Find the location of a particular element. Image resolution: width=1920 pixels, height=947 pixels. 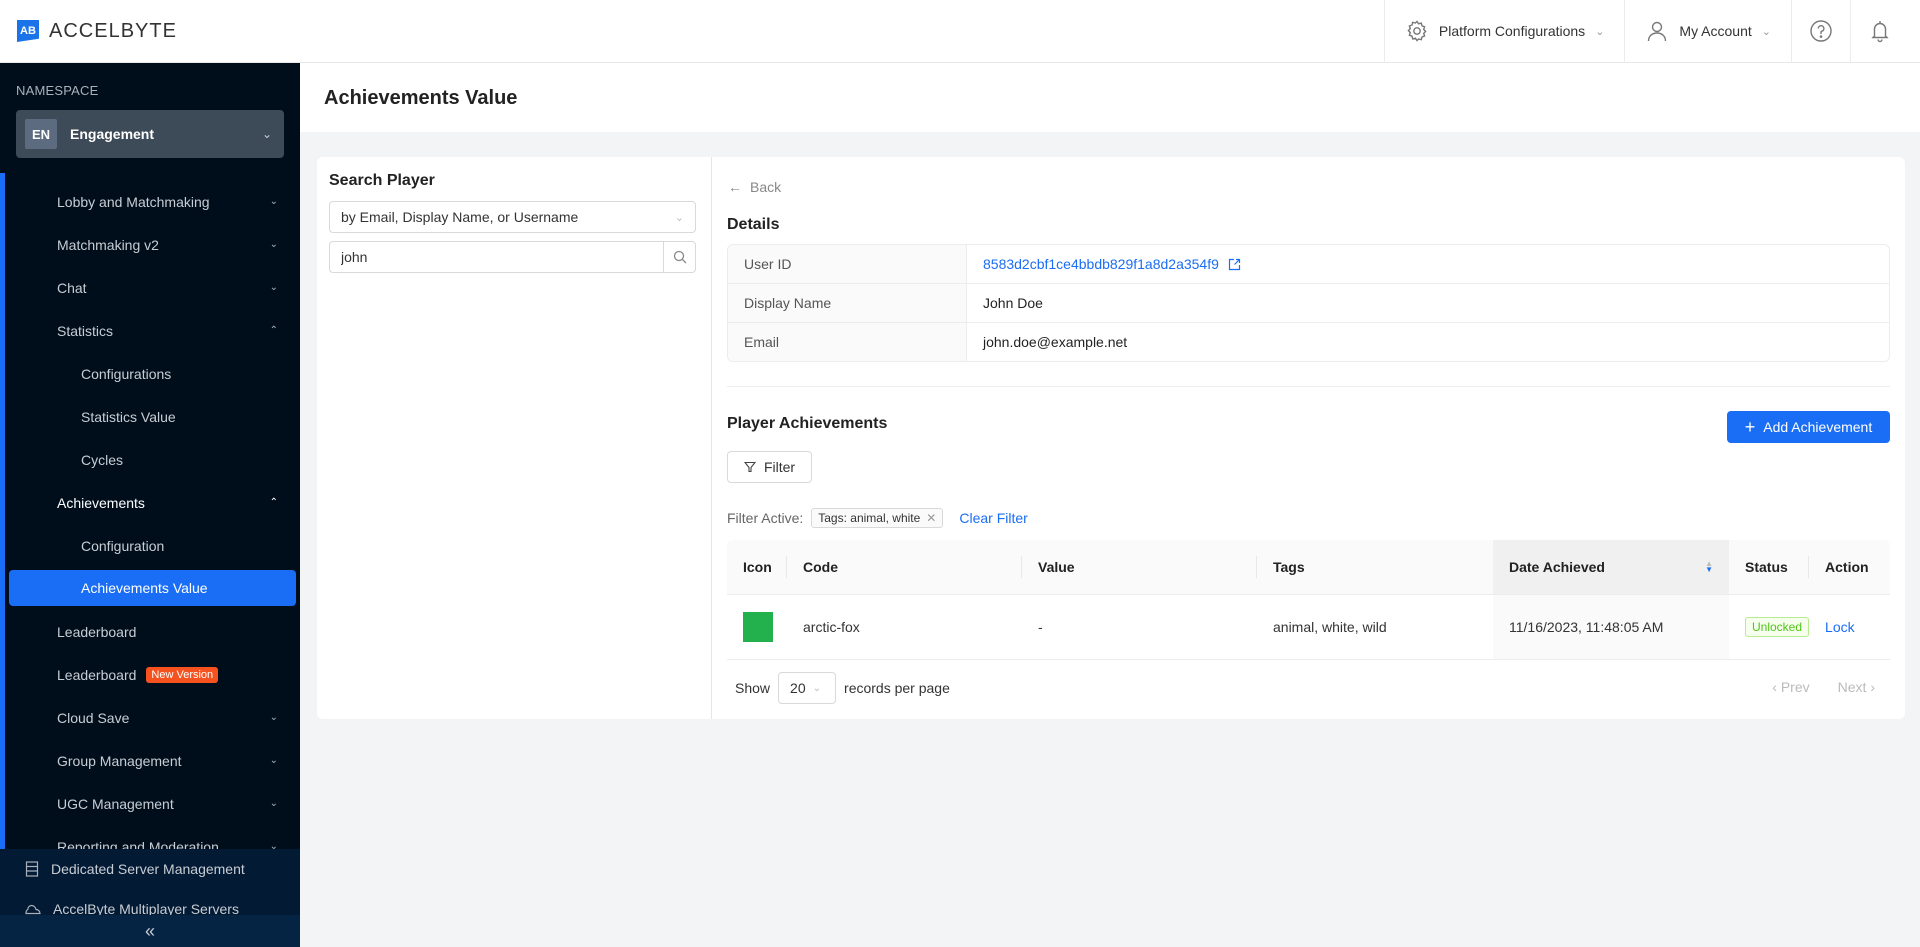

user-id-link: 8583d2cbf1ce4bbdb829f1a8d2a354f9 is located at coordinates (1104, 264).